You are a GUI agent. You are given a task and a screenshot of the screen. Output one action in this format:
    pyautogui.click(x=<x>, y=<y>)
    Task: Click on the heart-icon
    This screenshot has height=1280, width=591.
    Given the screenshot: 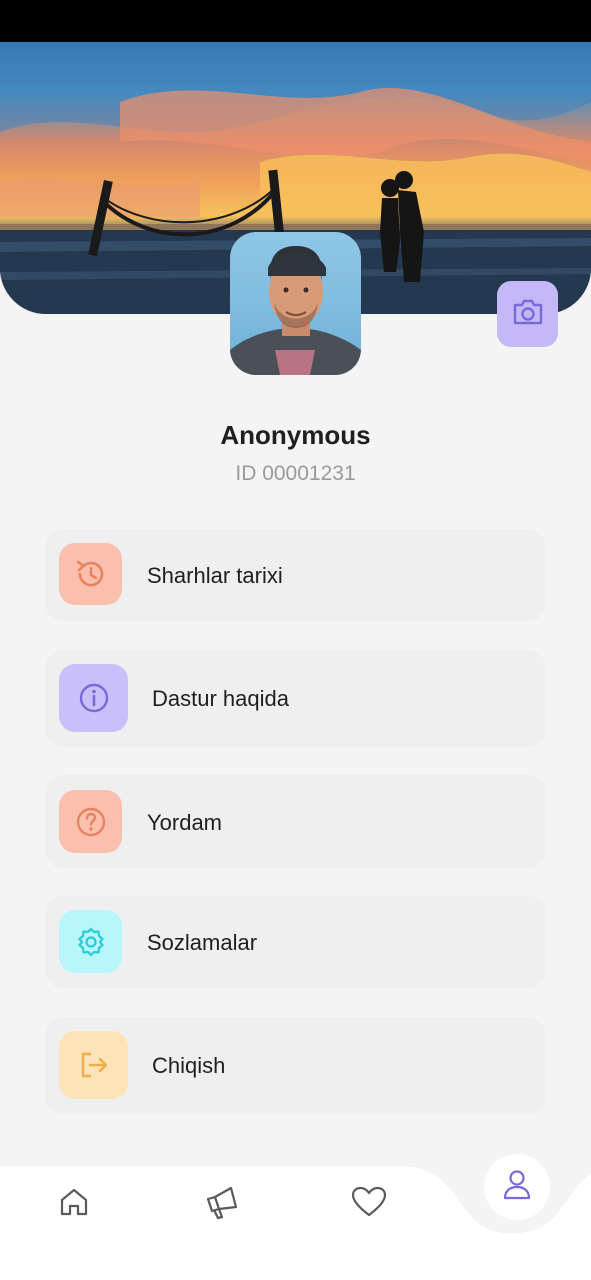 What is the action you would take?
    pyautogui.click(x=369, y=1204)
    